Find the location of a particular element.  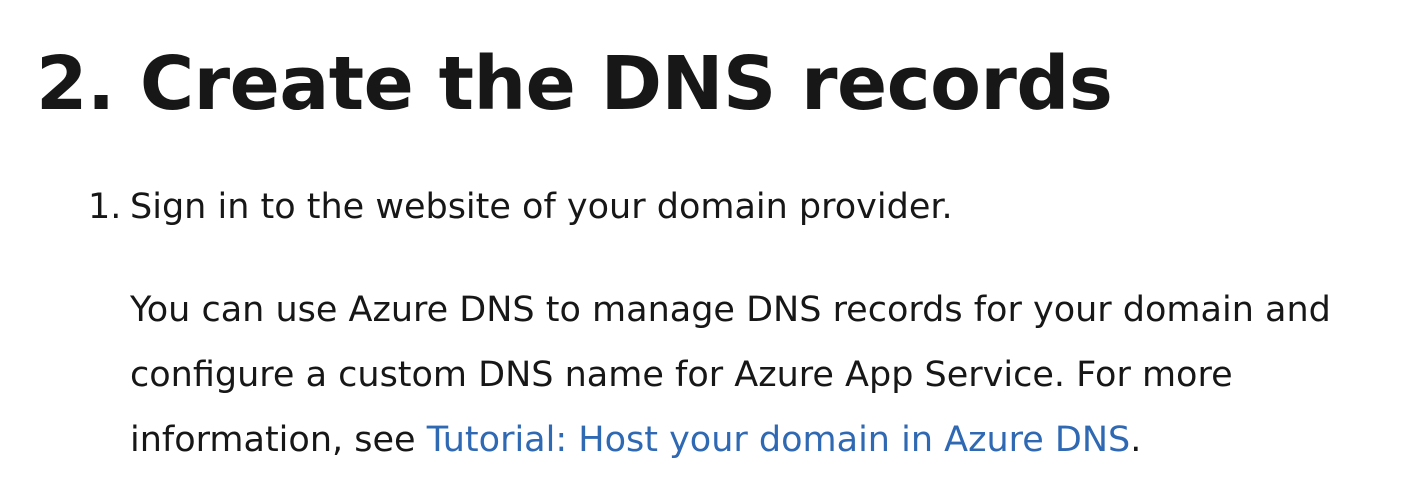

step-number: 1. is located at coordinates (105, 207).